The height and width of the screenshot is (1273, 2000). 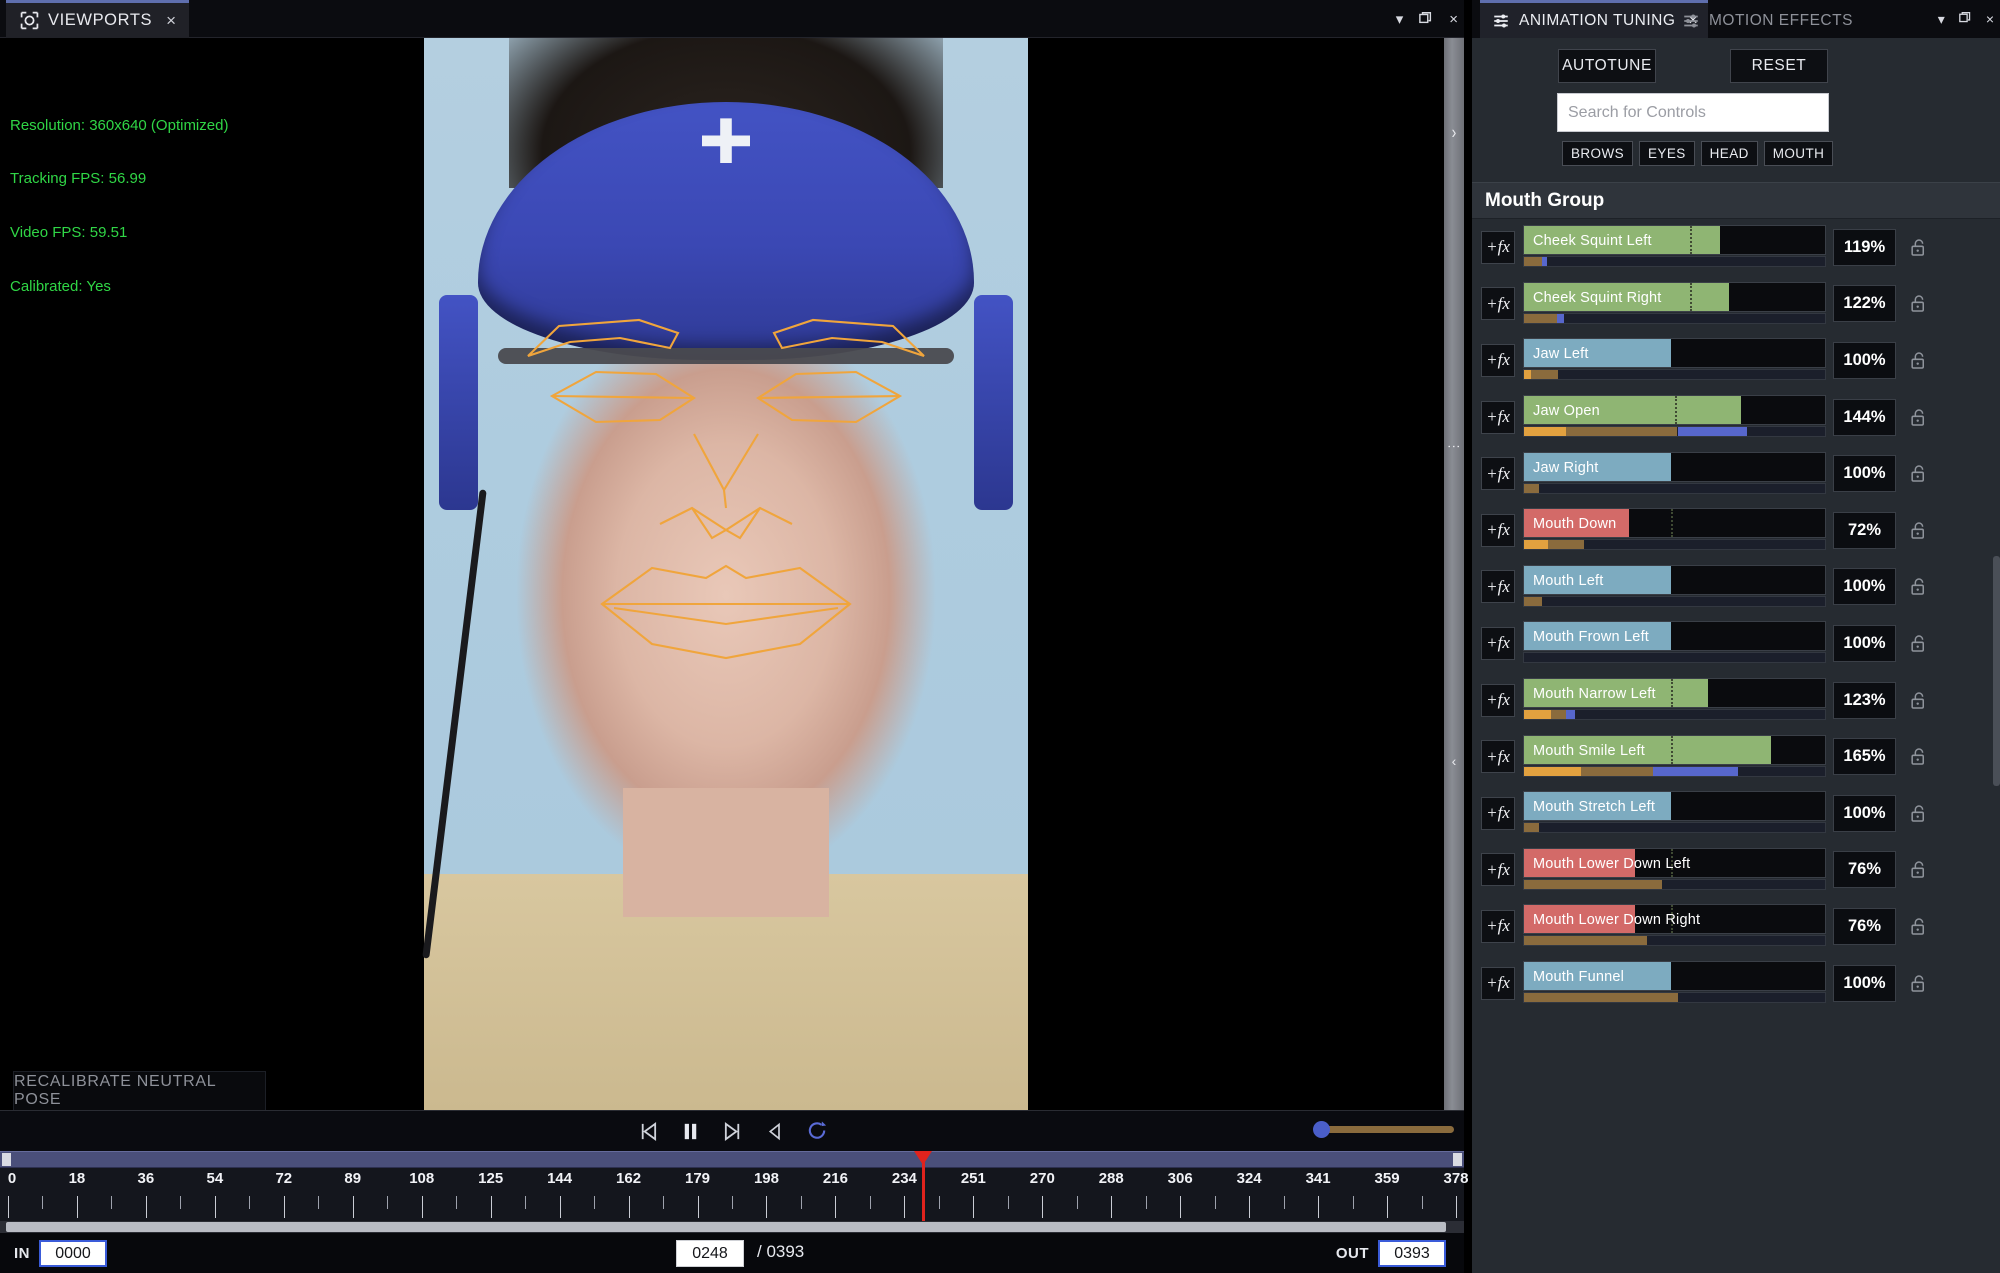 I want to click on slider-track: Mouth Left, so click(x=1674, y=579).